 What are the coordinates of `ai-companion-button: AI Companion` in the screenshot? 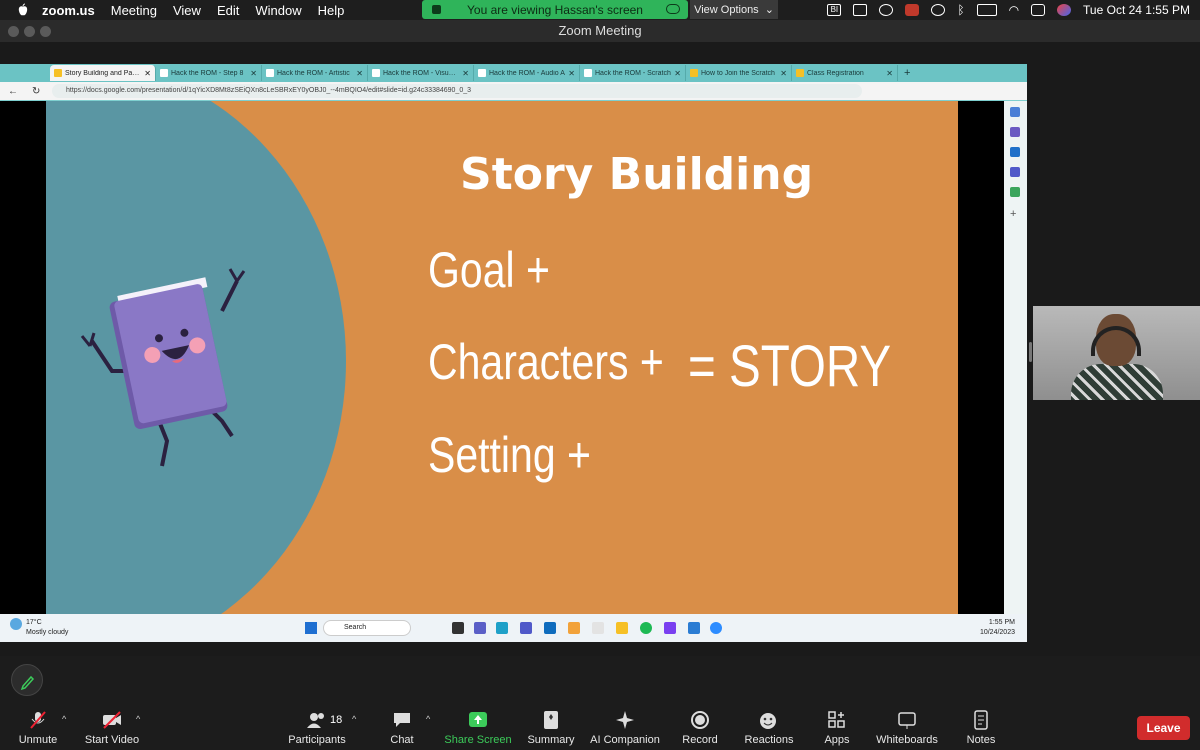 It's located at (625, 728).